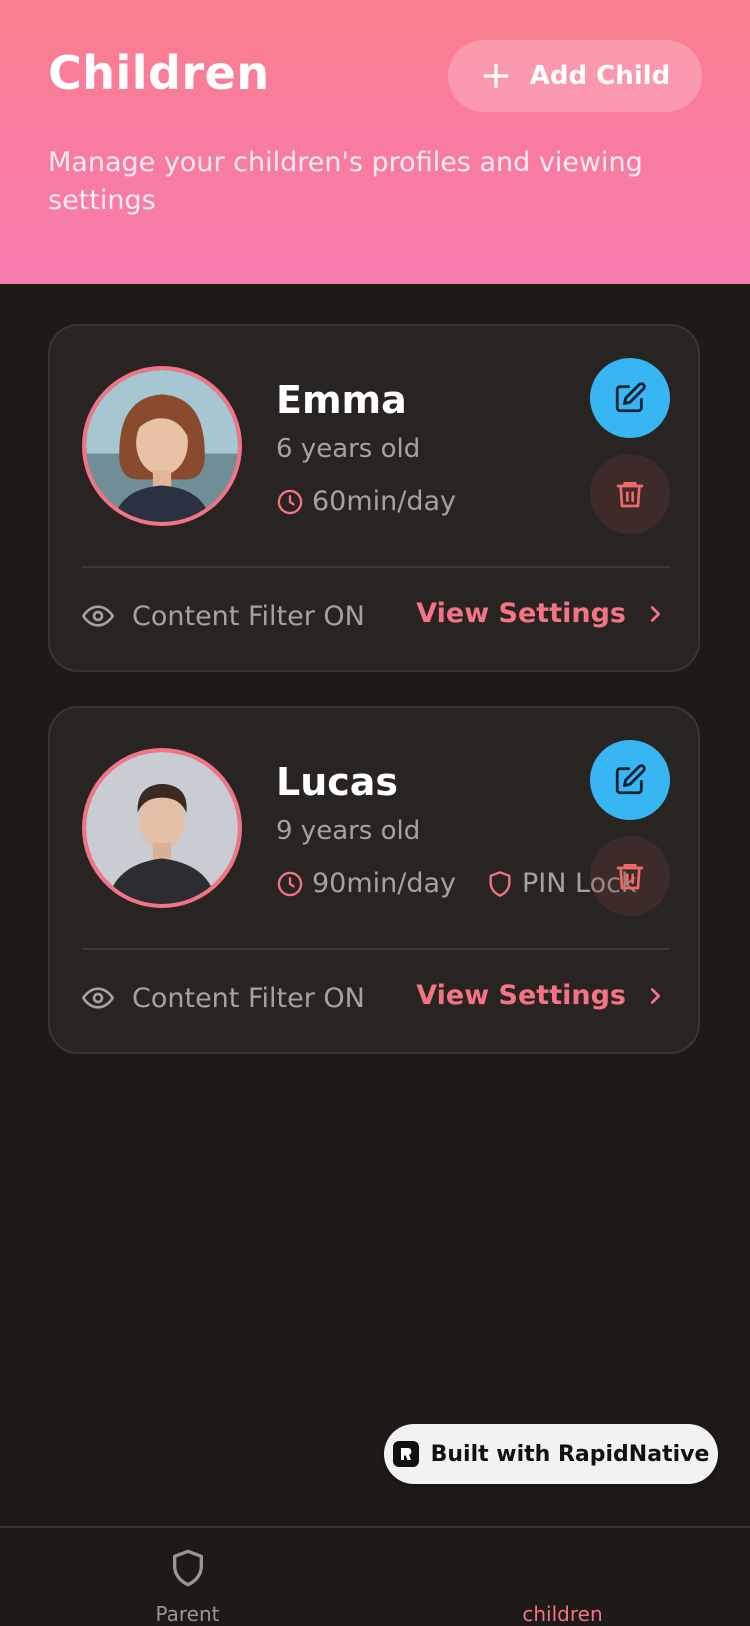 The image size is (750, 1626). Describe the element at coordinates (159, 73) in the screenshot. I see `page-title: Children` at that location.